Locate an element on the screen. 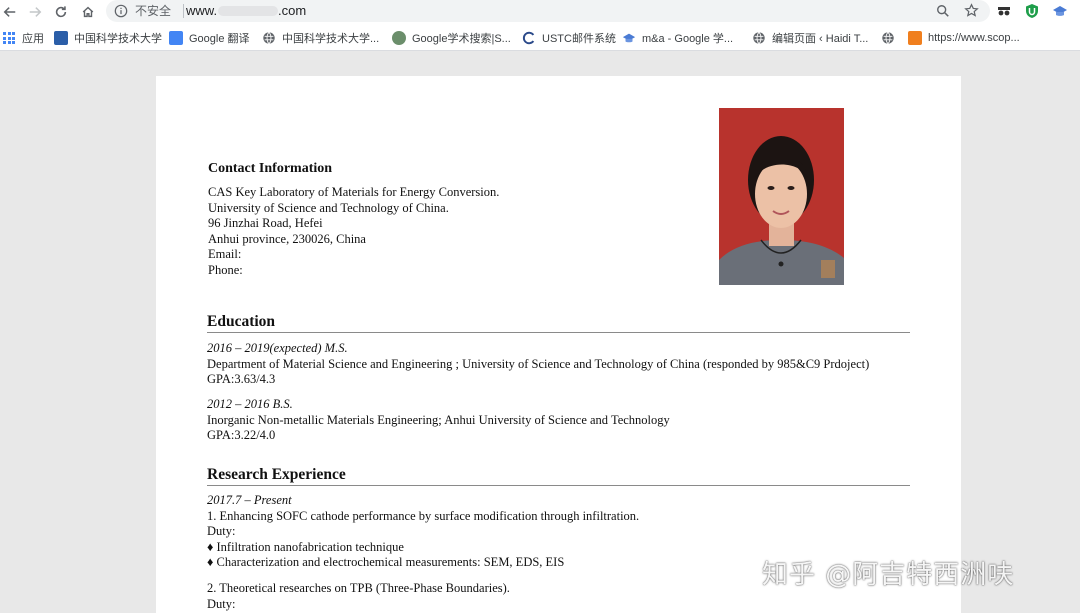  bookmark-label: Google 翻译 is located at coordinates (219, 39).